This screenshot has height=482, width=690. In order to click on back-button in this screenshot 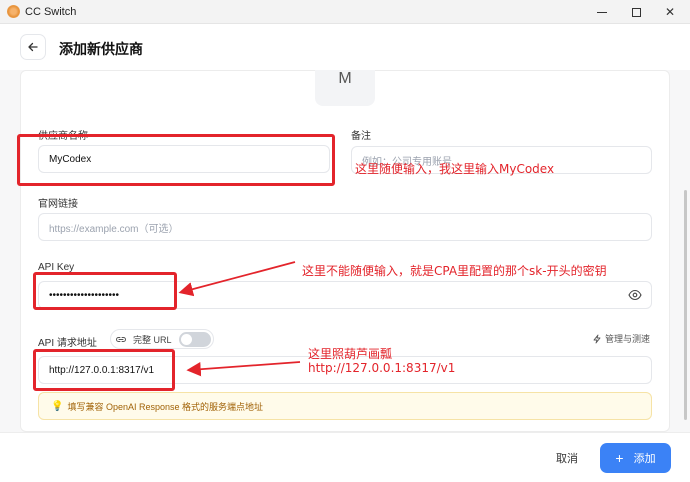, I will do `click(33, 47)`.